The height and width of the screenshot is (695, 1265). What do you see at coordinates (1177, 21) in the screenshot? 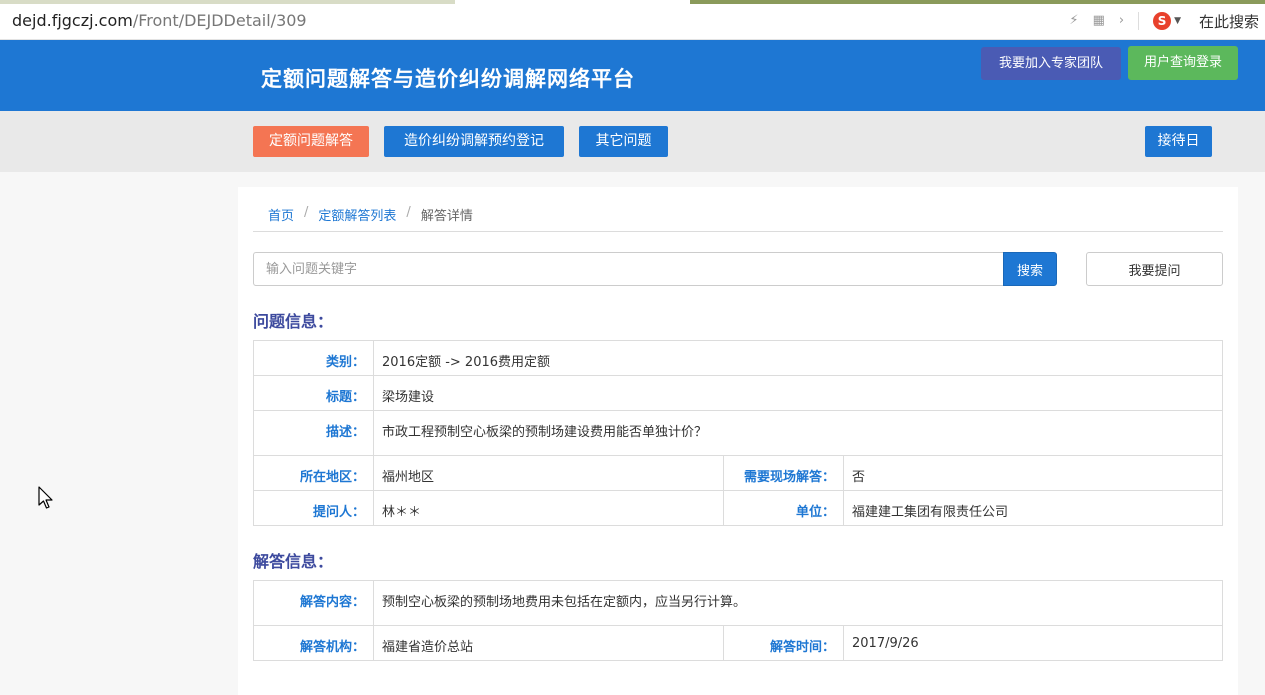
I see `caret-down-icon: ▼` at bounding box center [1177, 21].